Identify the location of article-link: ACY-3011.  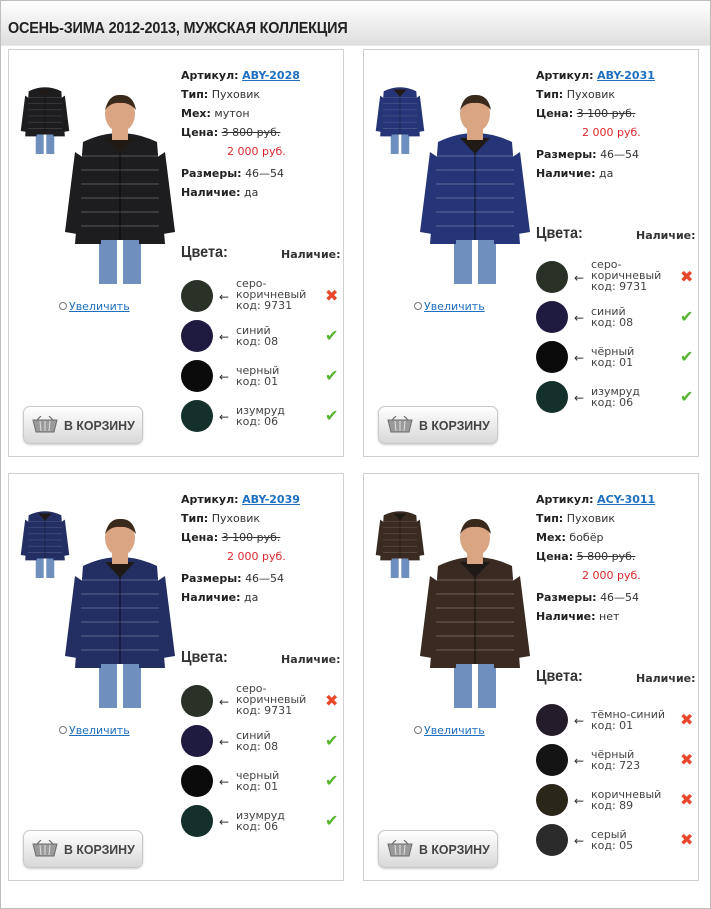
(626, 499).